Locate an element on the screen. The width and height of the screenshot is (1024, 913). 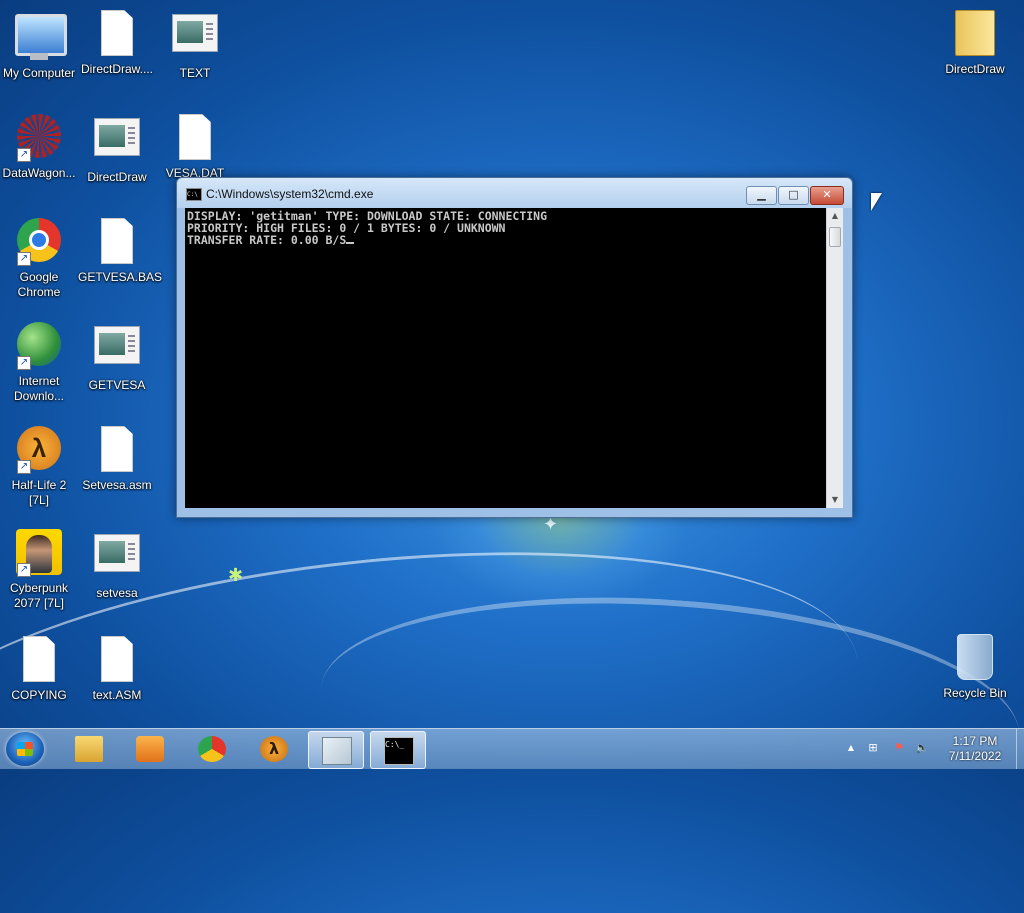
desktop-icon-copying: COPYING is located at coordinates (39, 668).